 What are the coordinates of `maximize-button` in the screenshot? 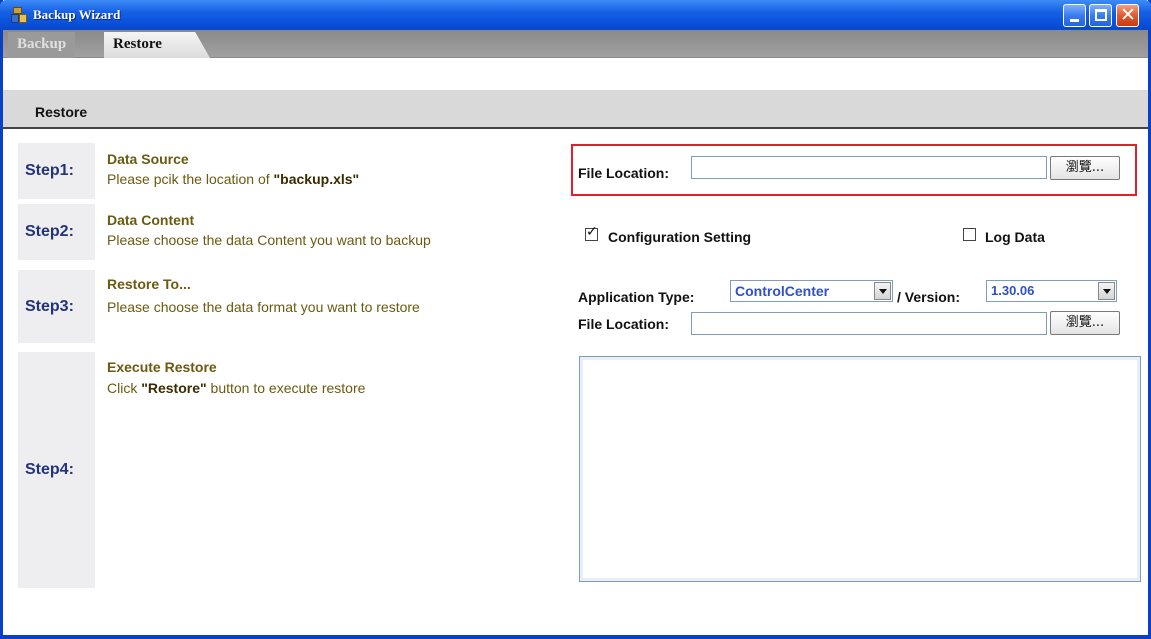 It's located at (1100, 15).